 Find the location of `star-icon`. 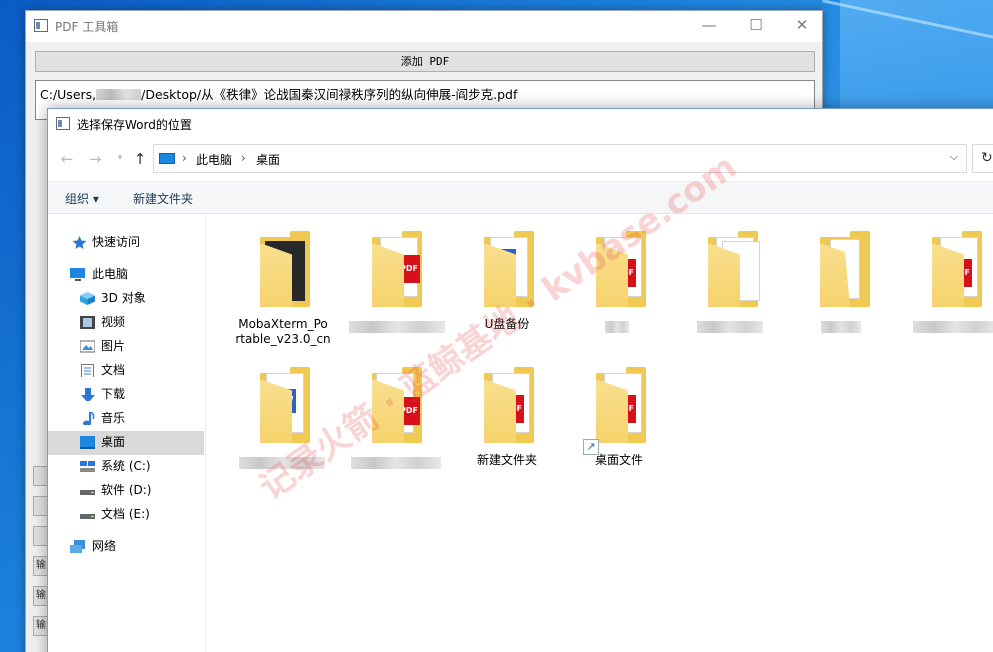

star-icon is located at coordinates (79, 242).